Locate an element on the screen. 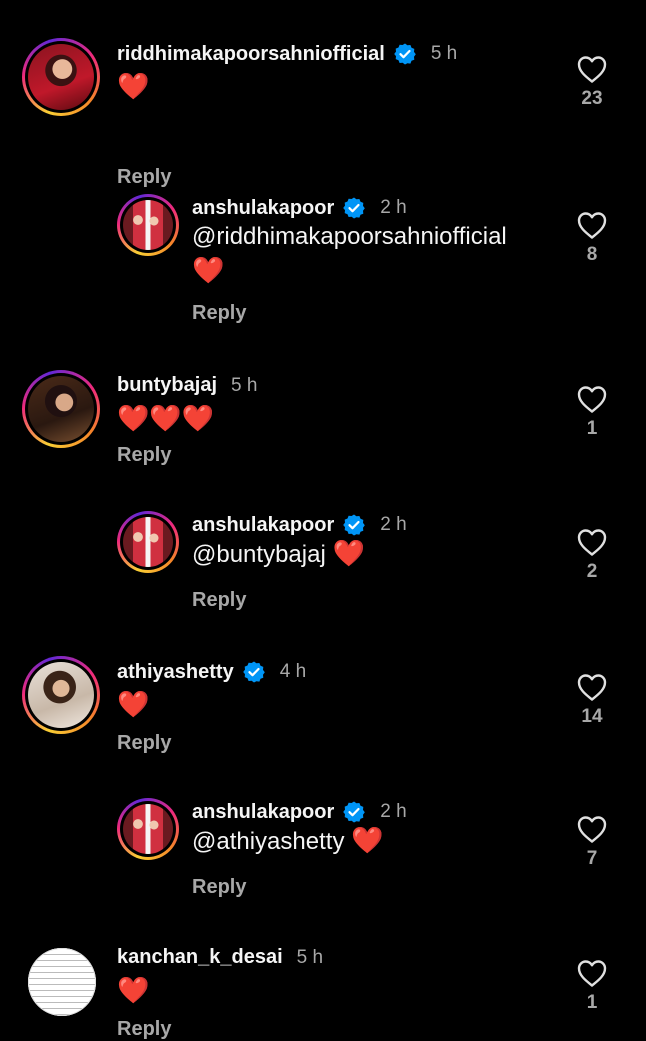  username: buntybajaj is located at coordinates (167, 385).